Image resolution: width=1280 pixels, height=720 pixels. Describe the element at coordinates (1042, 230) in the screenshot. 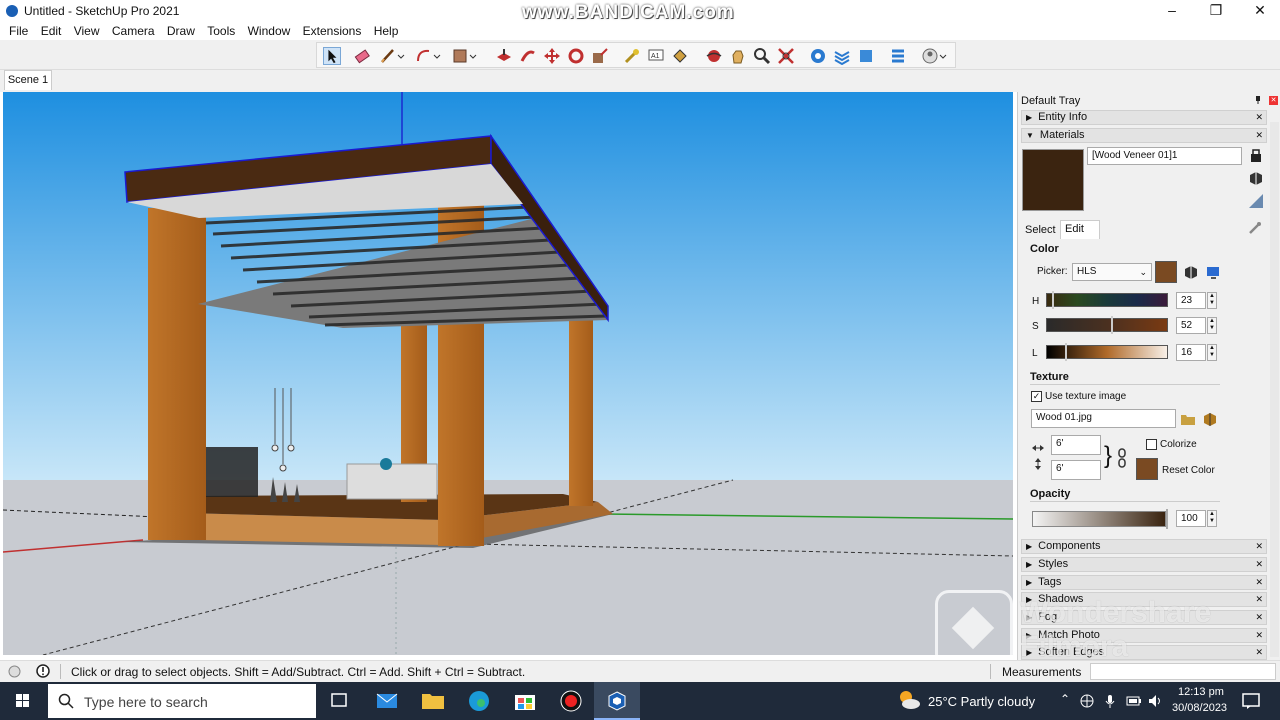

I see `tab-select: Select` at that location.